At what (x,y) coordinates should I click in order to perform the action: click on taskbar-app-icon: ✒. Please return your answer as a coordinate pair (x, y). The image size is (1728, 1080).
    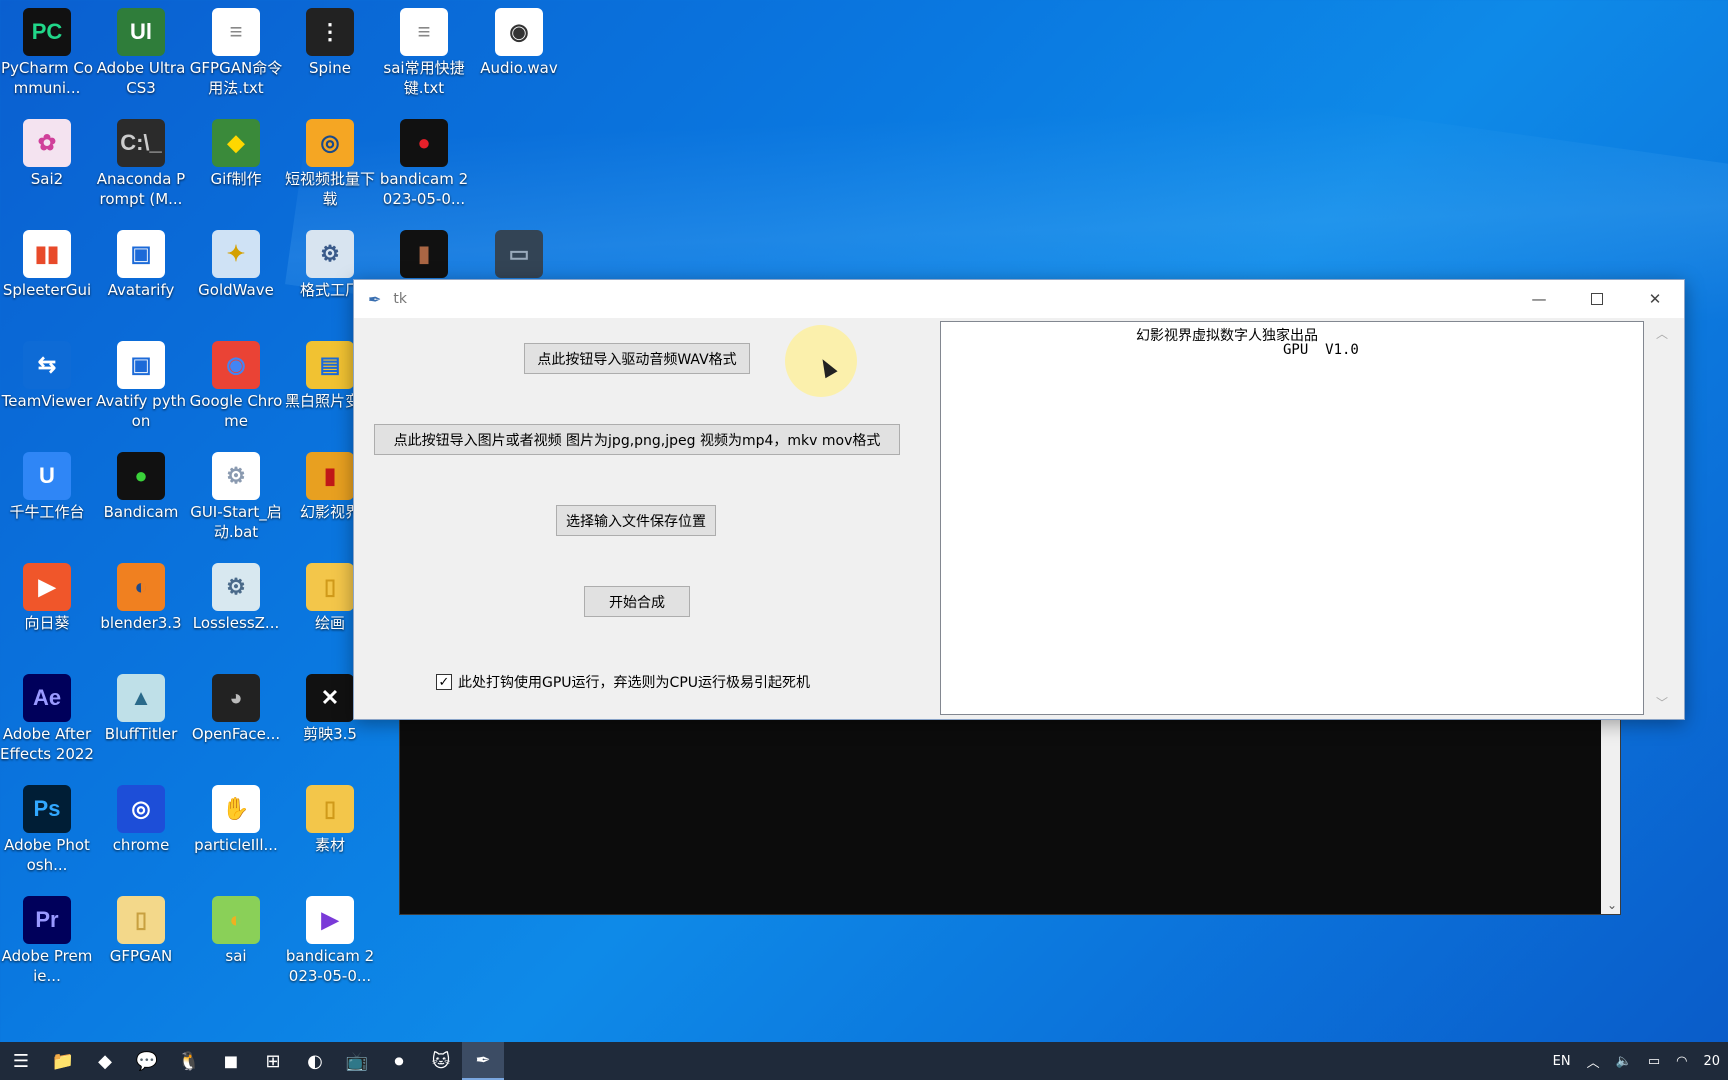
    Looking at the image, I should click on (483, 1061).